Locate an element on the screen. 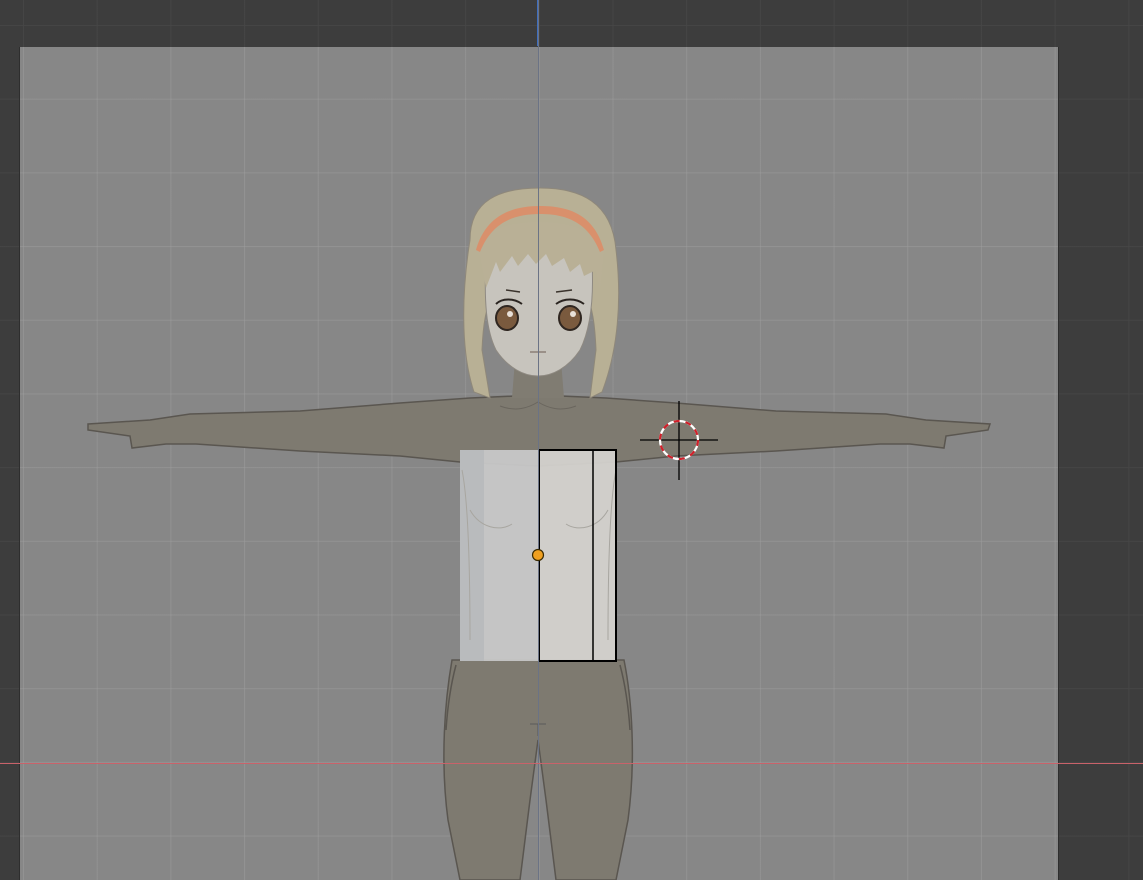  x-axis-line is located at coordinates (571, 763).